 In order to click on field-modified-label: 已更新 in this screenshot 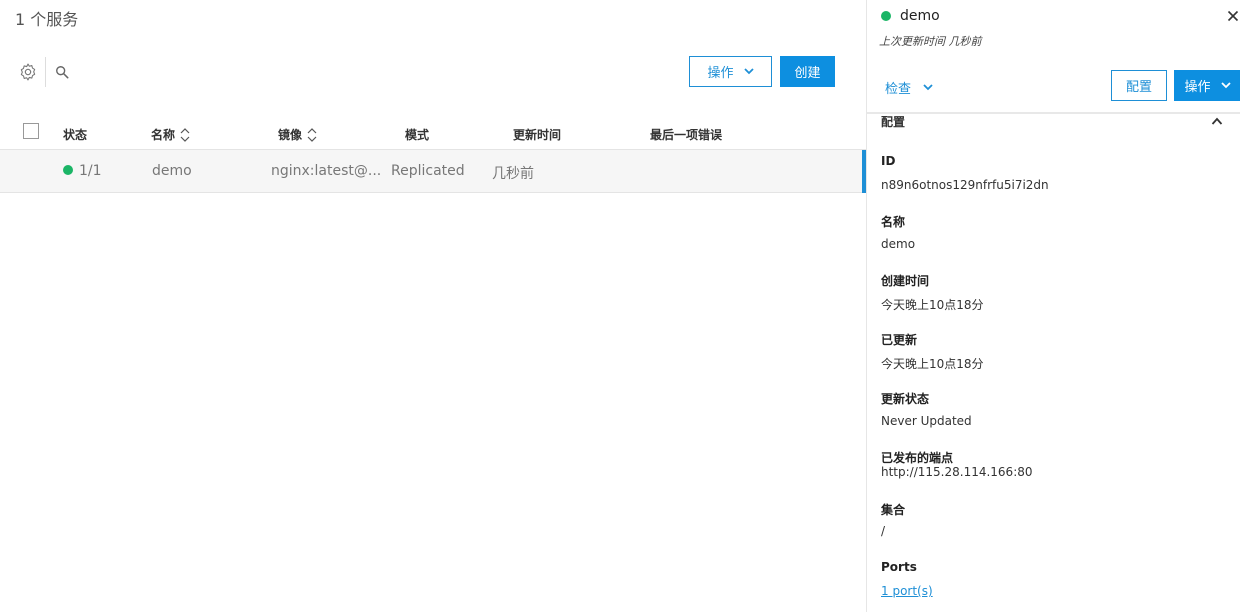, I will do `click(899, 340)`.